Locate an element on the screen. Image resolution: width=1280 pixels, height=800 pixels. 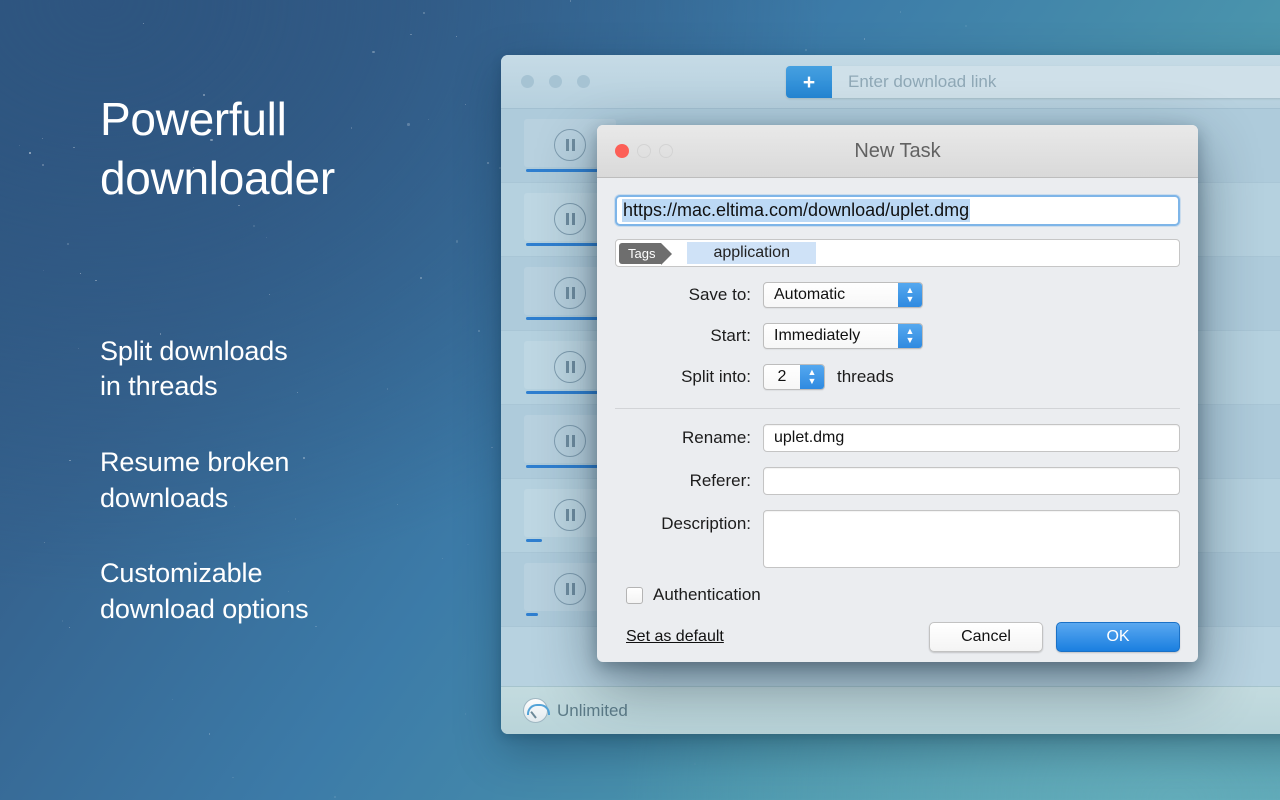
dialog-title: New Task is located at coordinates (897, 150).